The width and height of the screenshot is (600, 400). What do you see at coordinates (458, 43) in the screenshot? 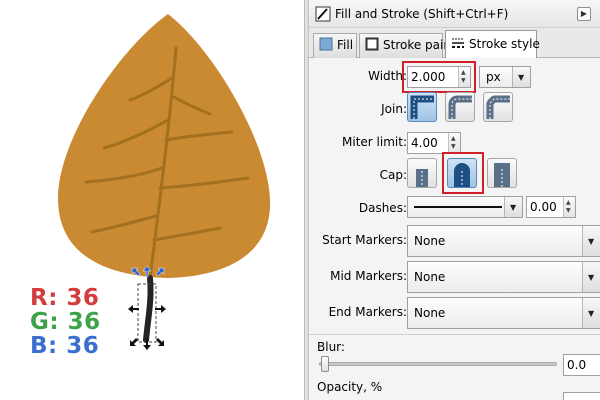
I see `stroke-style-icon` at bounding box center [458, 43].